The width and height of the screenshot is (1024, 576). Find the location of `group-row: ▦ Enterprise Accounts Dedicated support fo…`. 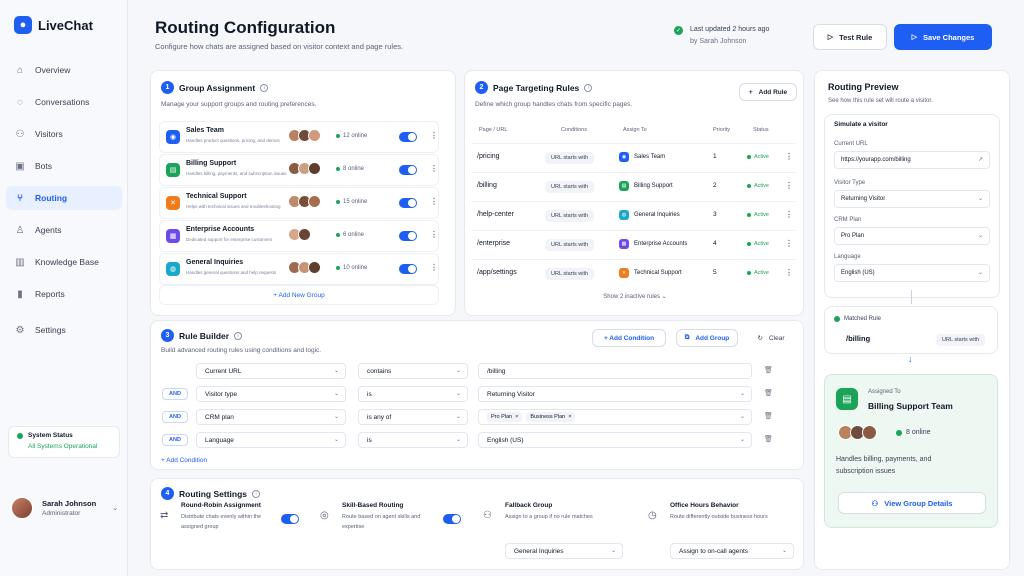

group-row: ▦ Enterprise Accounts Dedicated support fo… is located at coordinates (299, 236).